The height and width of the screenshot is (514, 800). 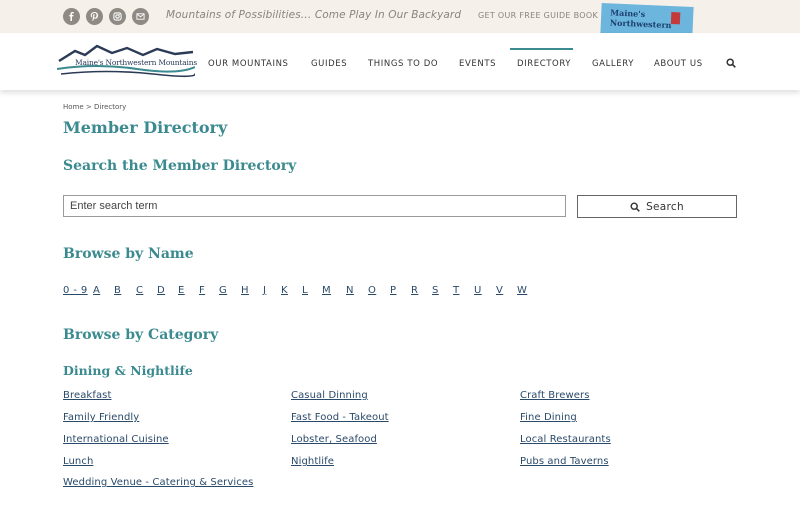 What do you see at coordinates (329, 64) in the screenshot?
I see `nav-guides: GUIDES` at bounding box center [329, 64].